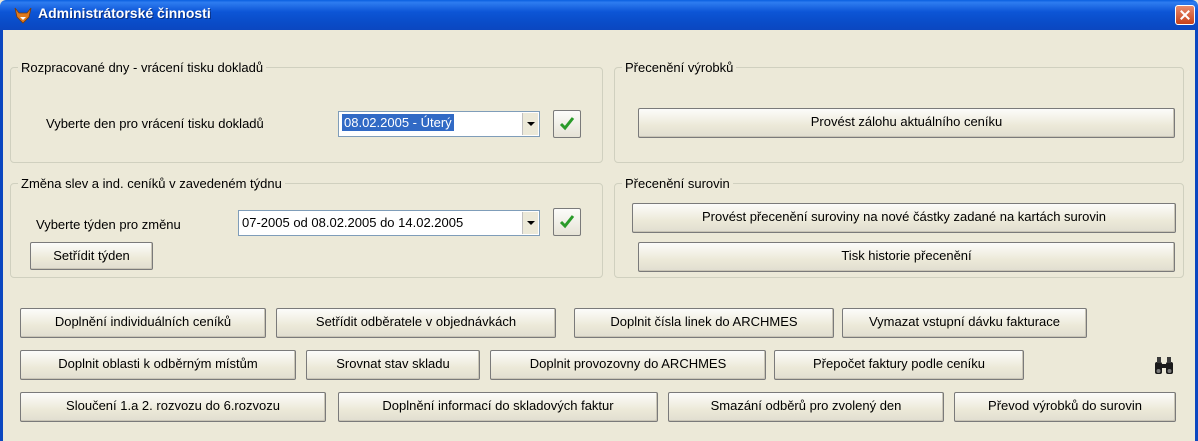 This screenshot has width=1198, height=441. I want to click on fill-individual-price-lists-button: Doplnění individuálních ceníků, so click(143, 323).